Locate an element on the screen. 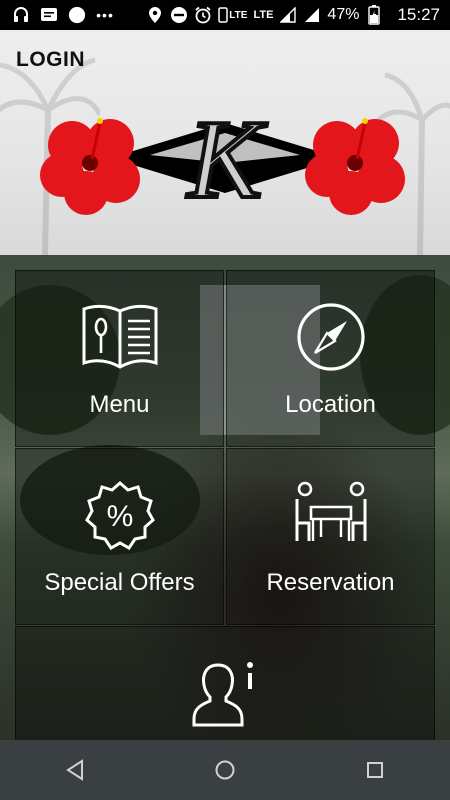  status-left-icons: ••• is located at coordinates (57, 15).